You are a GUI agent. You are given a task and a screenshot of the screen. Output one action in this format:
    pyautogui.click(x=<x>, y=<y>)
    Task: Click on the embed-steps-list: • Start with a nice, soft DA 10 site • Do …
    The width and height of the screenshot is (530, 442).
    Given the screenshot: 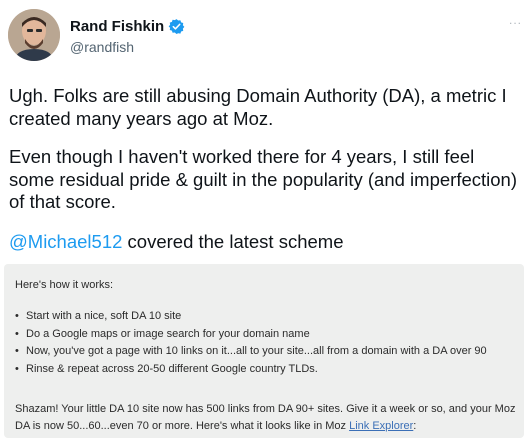 What is the action you would take?
    pyautogui.click(x=251, y=343)
    